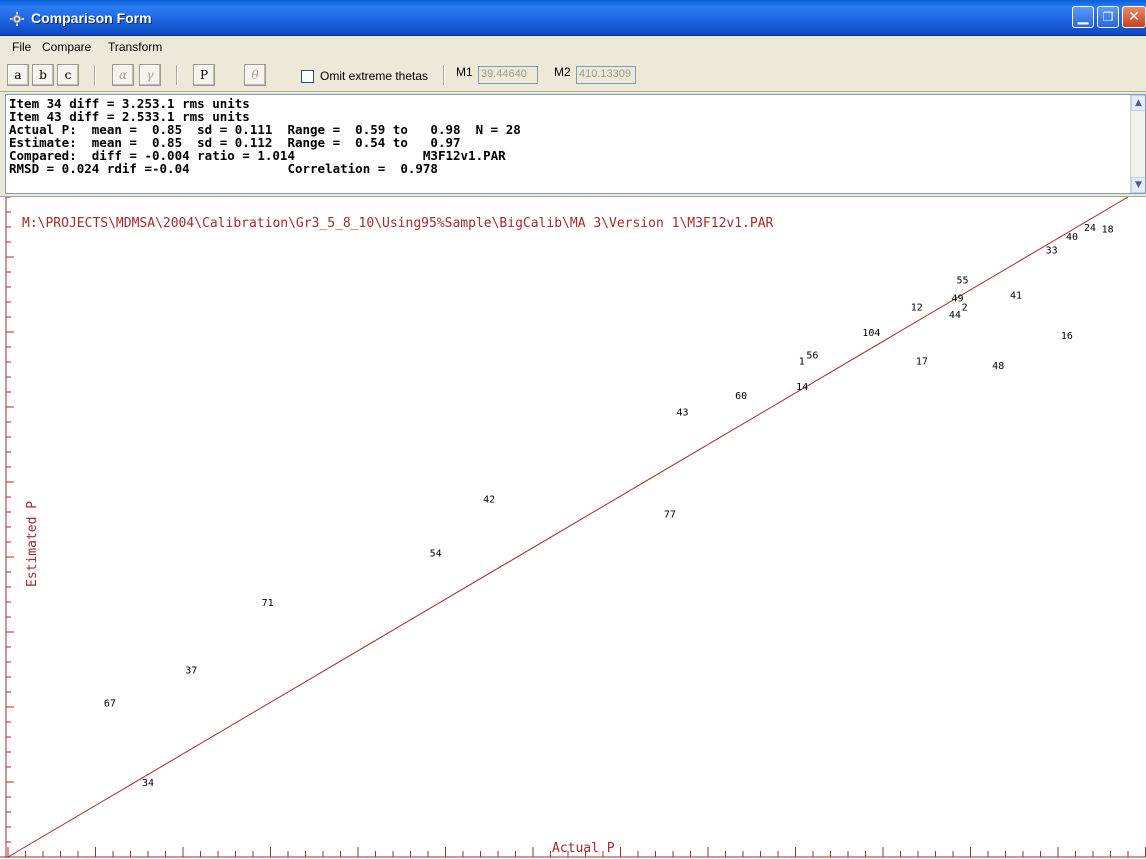  Describe the element at coordinates (741, 396) in the screenshot. I see `item-point-label: 60` at that location.